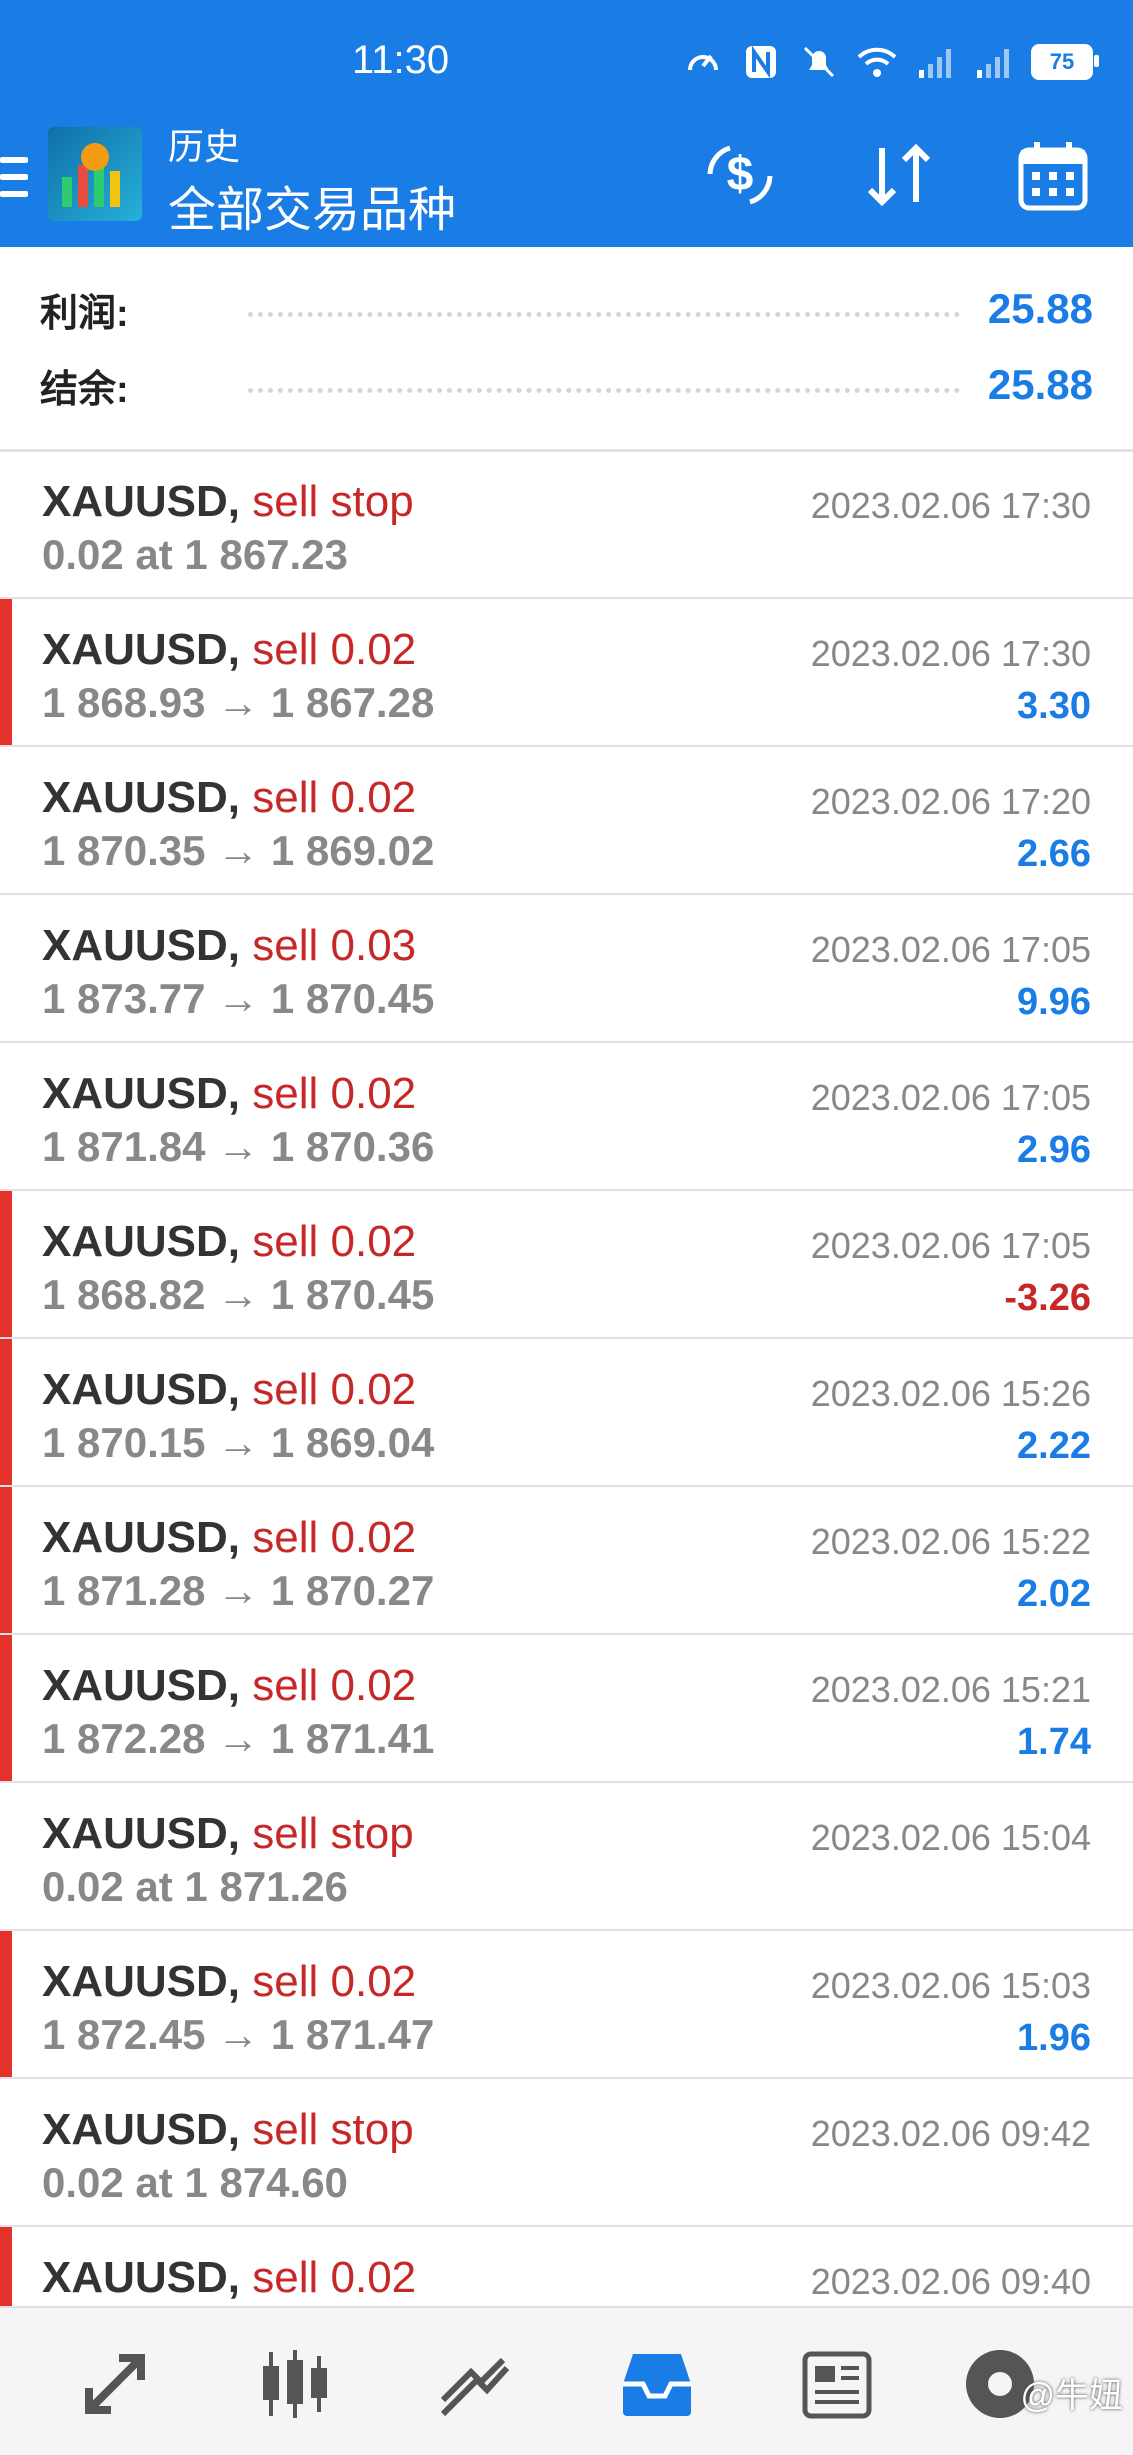 The height and width of the screenshot is (2455, 1133). What do you see at coordinates (1047, 1298) in the screenshot?
I see `trade-profit: -3.26` at bounding box center [1047, 1298].